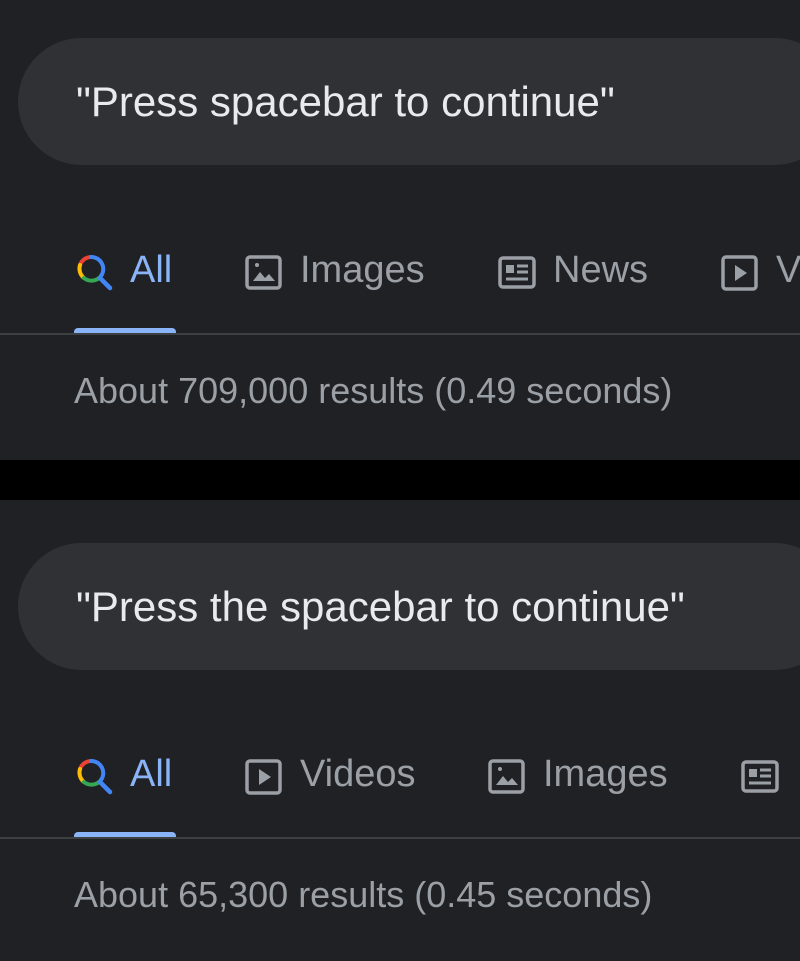  I want to click on tab-videos: Videos, so click(330, 791).